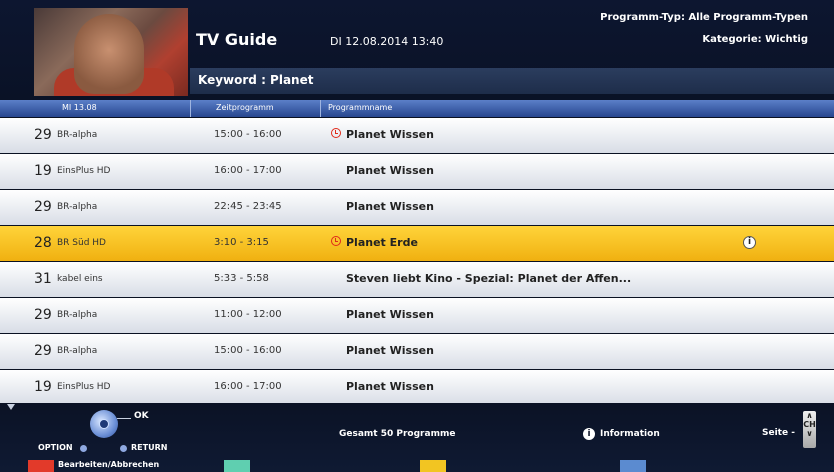 The image size is (834, 472). What do you see at coordinates (248, 206) in the screenshot?
I see `program-time: 22:45 - 23:45` at bounding box center [248, 206].